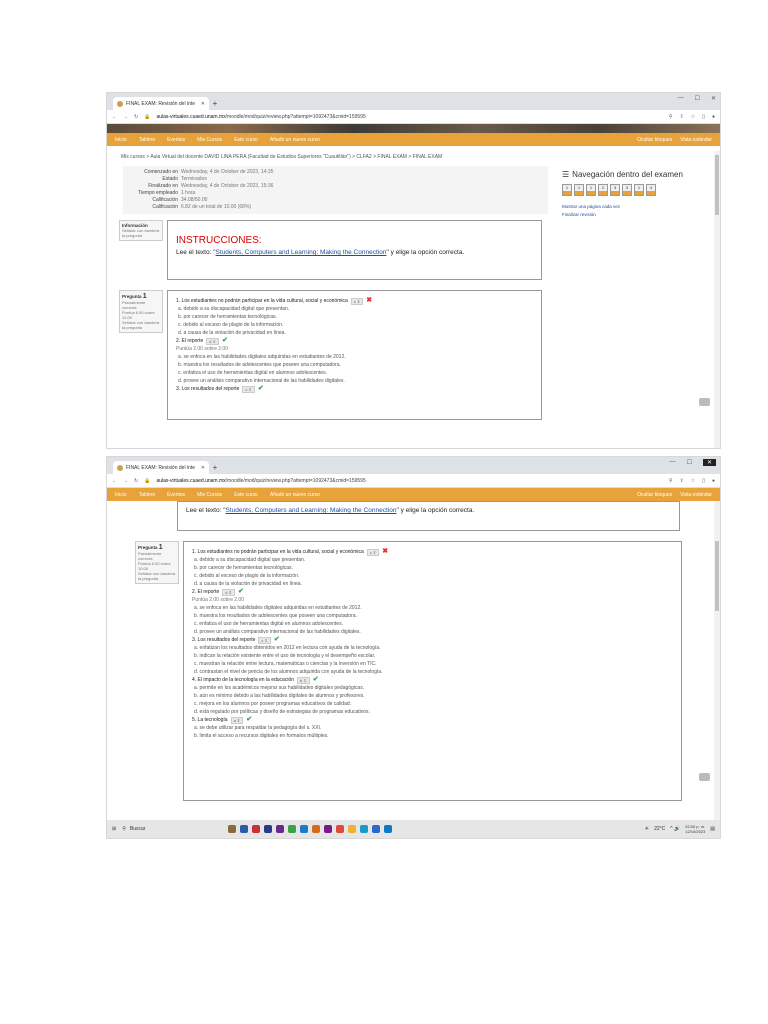 The image size is (768, 1024). I want to click on show-one-page-link: Mostrar una página cada vez, so click(641, 206).